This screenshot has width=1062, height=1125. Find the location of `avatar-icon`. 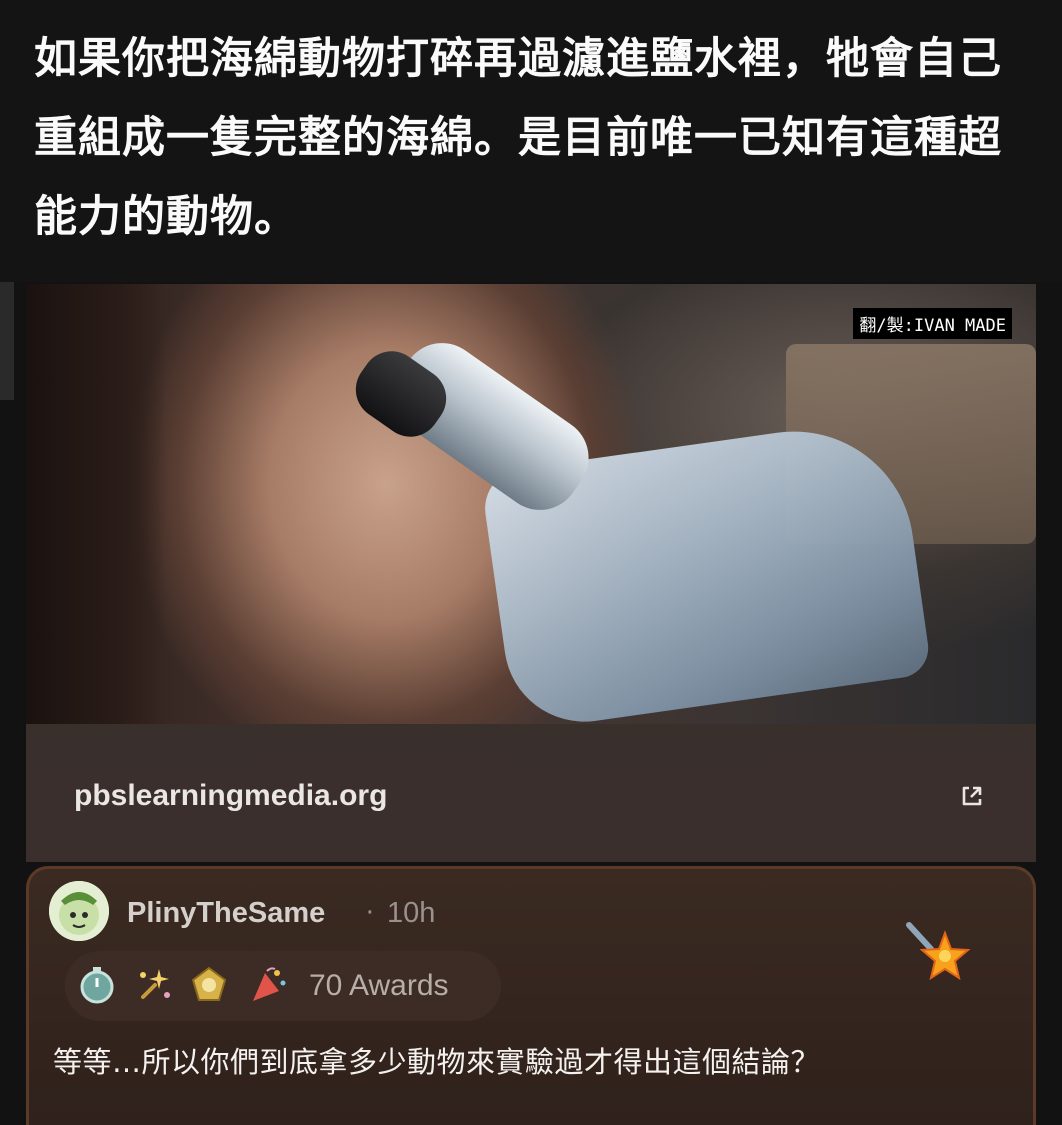

avatar-icon is located at coordinates (79, 911).